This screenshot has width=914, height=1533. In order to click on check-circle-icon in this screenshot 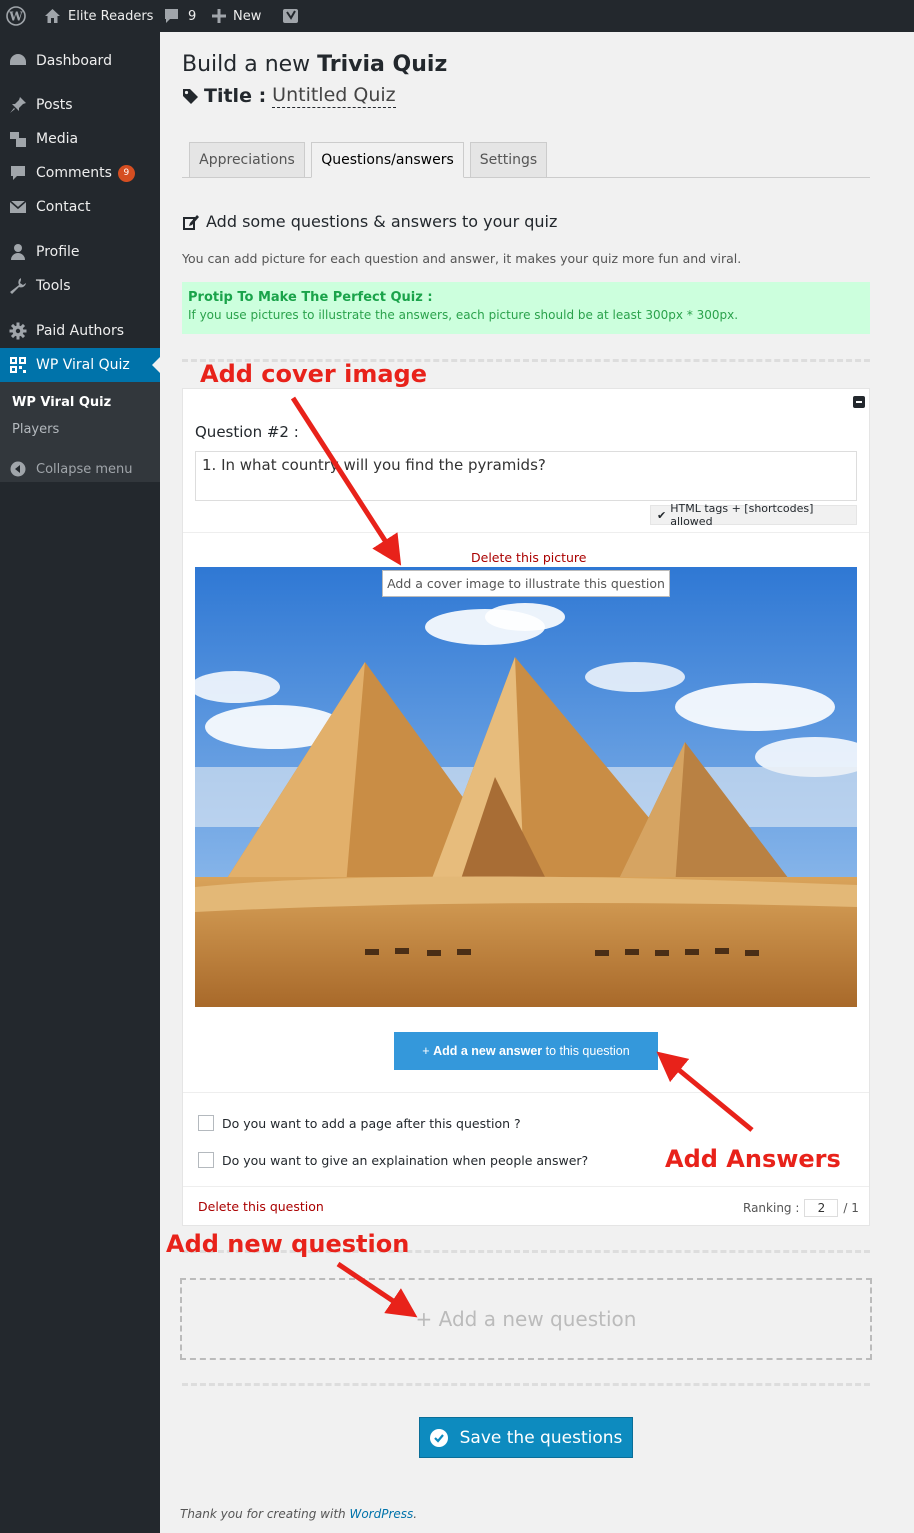, I will do `click(438, 1437)`.